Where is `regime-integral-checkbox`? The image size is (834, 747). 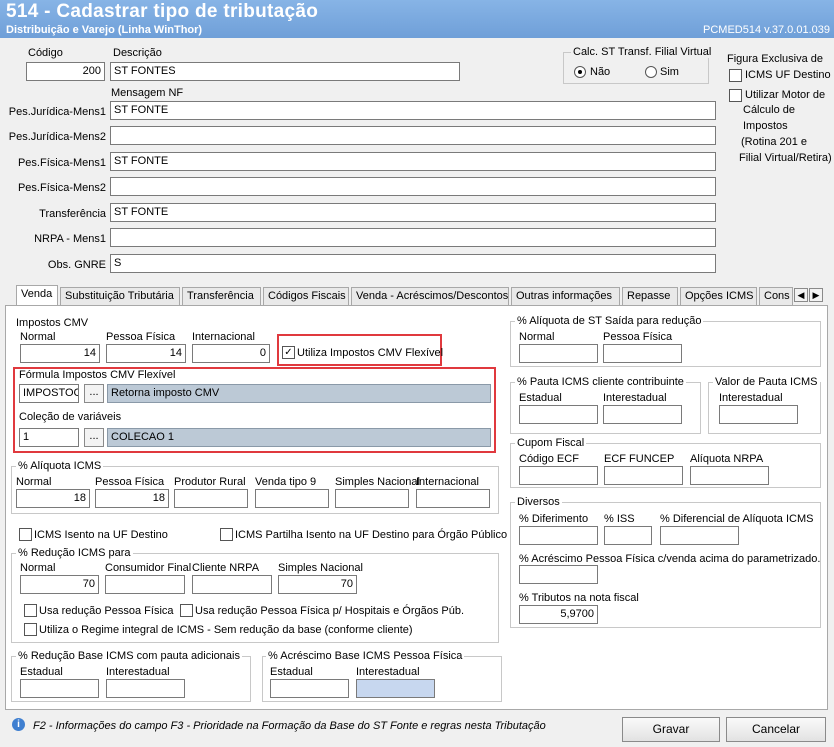
regime-integral-checkbox is located at coordinates (30, 629).